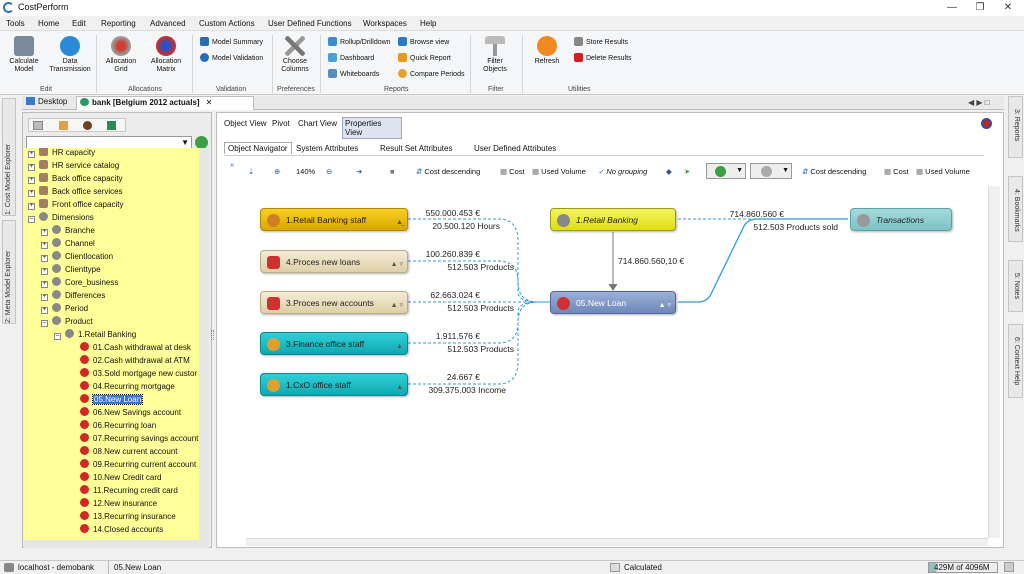 This screenshot has height=574, width=1024. Describe the element at coordinates (130, 412) in the screenshot. I see `tree-item: 06.New Savings account` at that location.